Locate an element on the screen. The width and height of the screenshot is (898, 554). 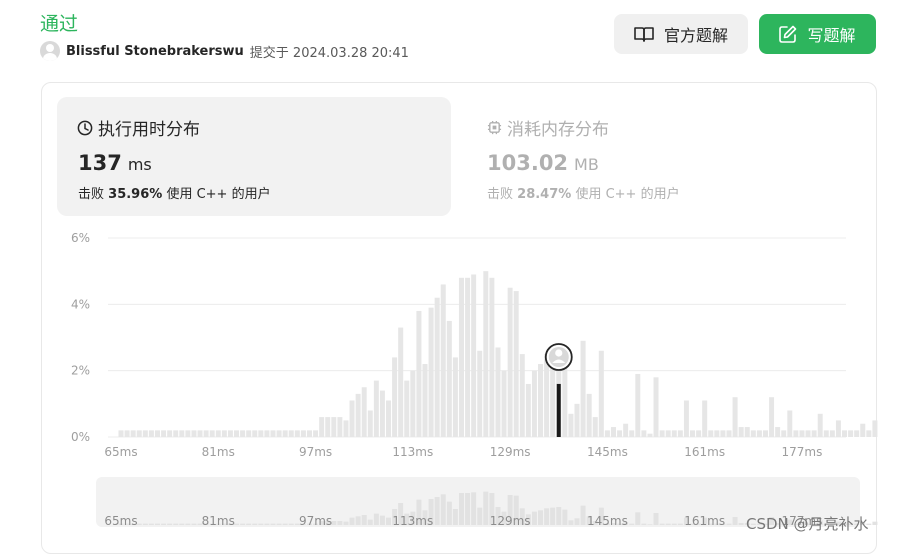
runtime-title: 执行用时分布 is located at coordinates (138, 127).